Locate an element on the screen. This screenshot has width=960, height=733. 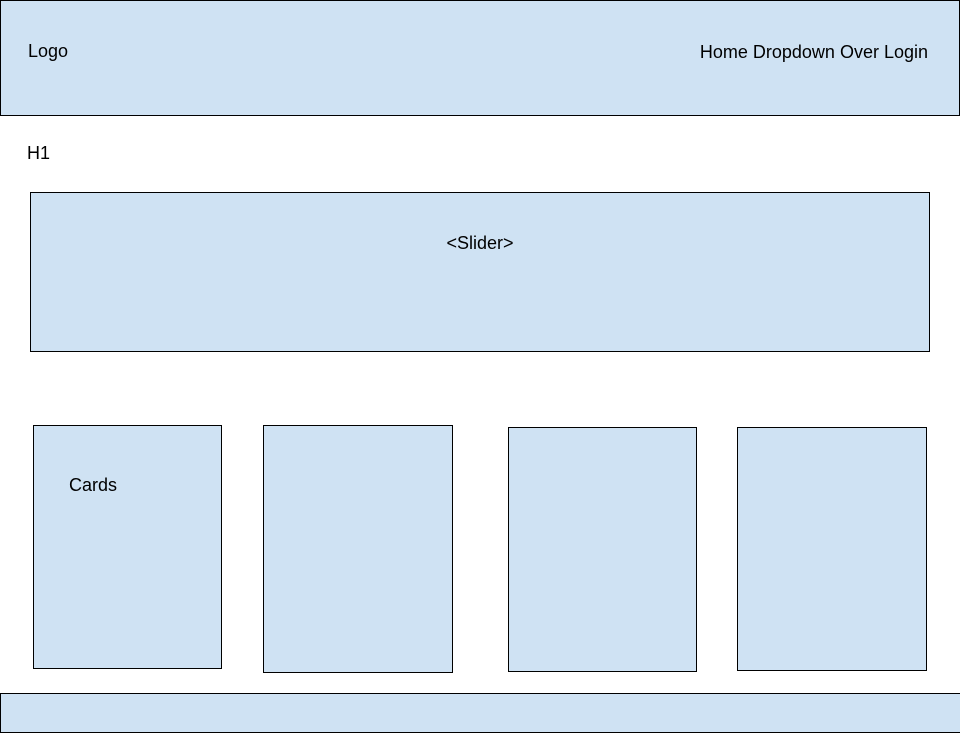
slider-label: <Slider> is located at coordinates (480, 243).